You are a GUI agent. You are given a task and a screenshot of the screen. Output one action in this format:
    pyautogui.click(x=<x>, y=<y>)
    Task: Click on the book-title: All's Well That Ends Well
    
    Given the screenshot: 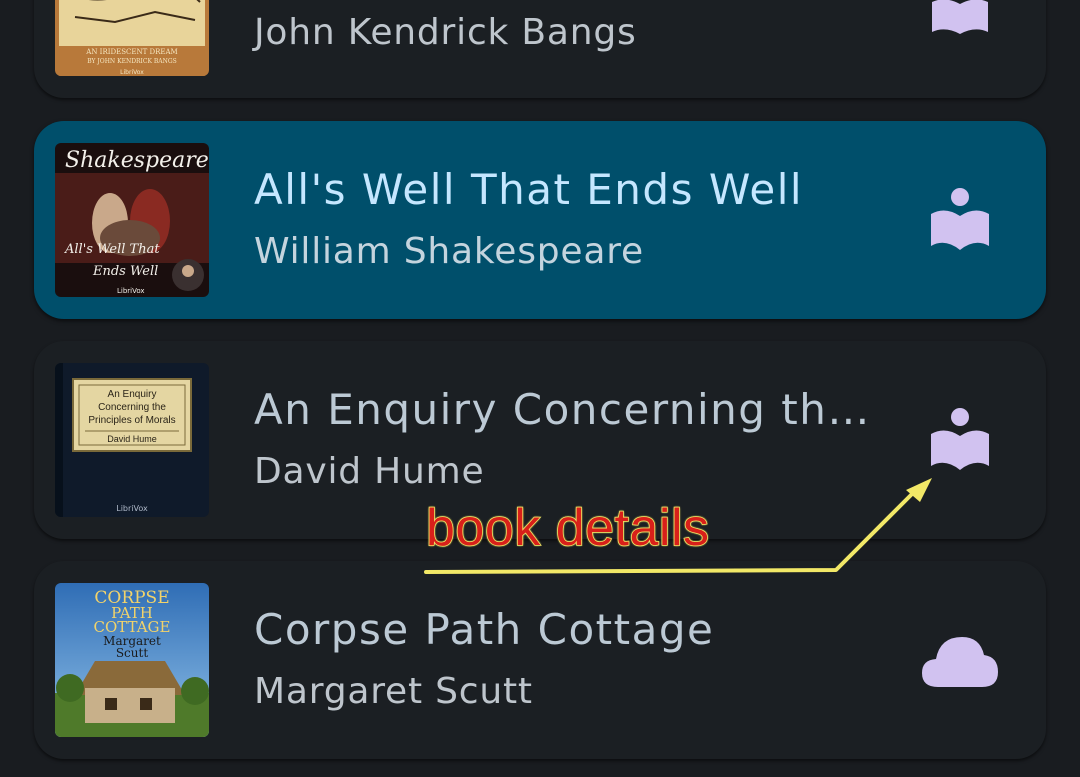 What is the action you would take?
    pyautogui.click(x=529, y=189)
    